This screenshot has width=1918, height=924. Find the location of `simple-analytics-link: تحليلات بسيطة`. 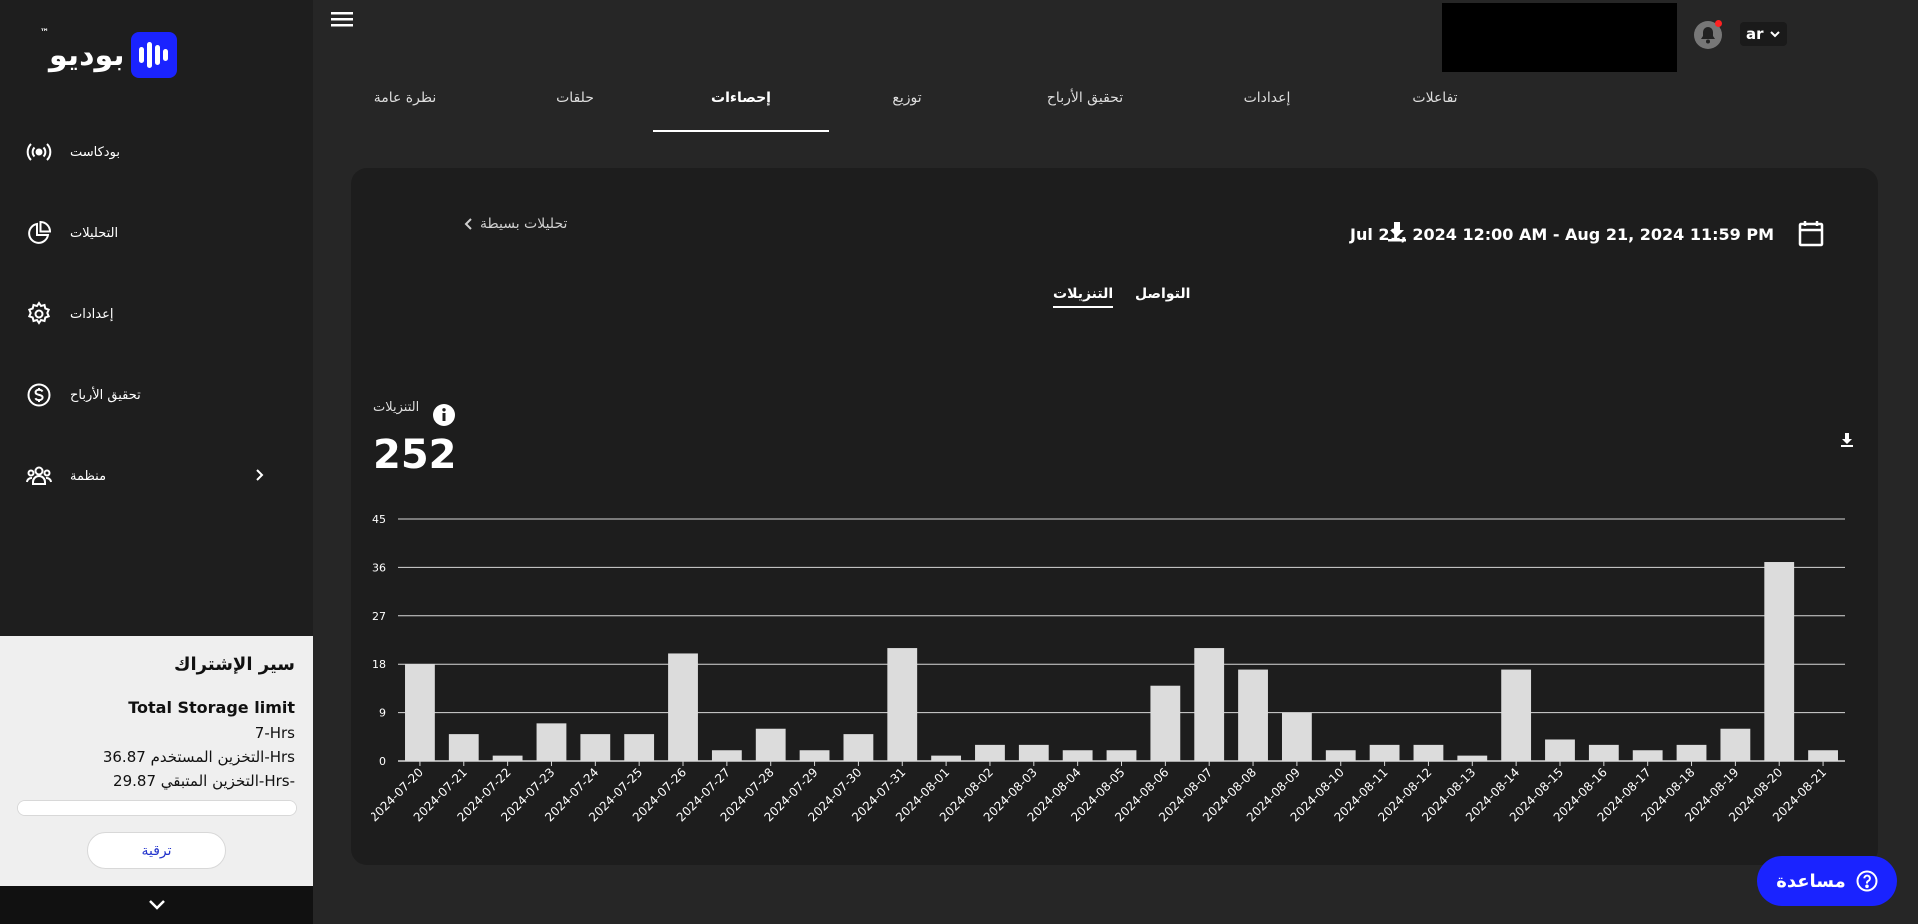

simple-analytics-link: تحليلات بسيطة is located at coordinates (515, 224).